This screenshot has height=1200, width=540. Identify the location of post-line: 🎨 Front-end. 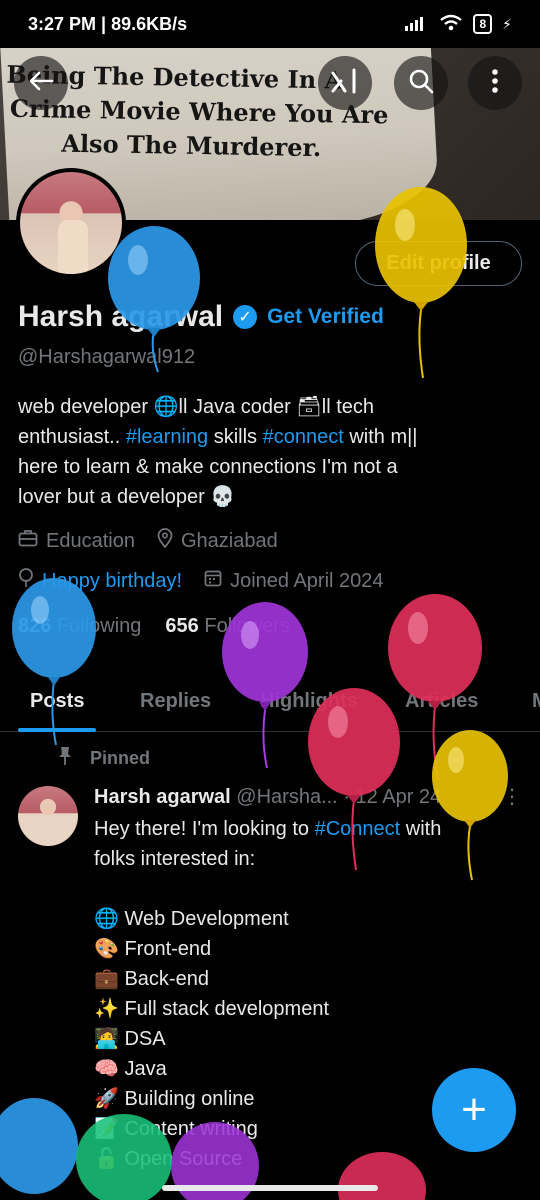
(153, 949).